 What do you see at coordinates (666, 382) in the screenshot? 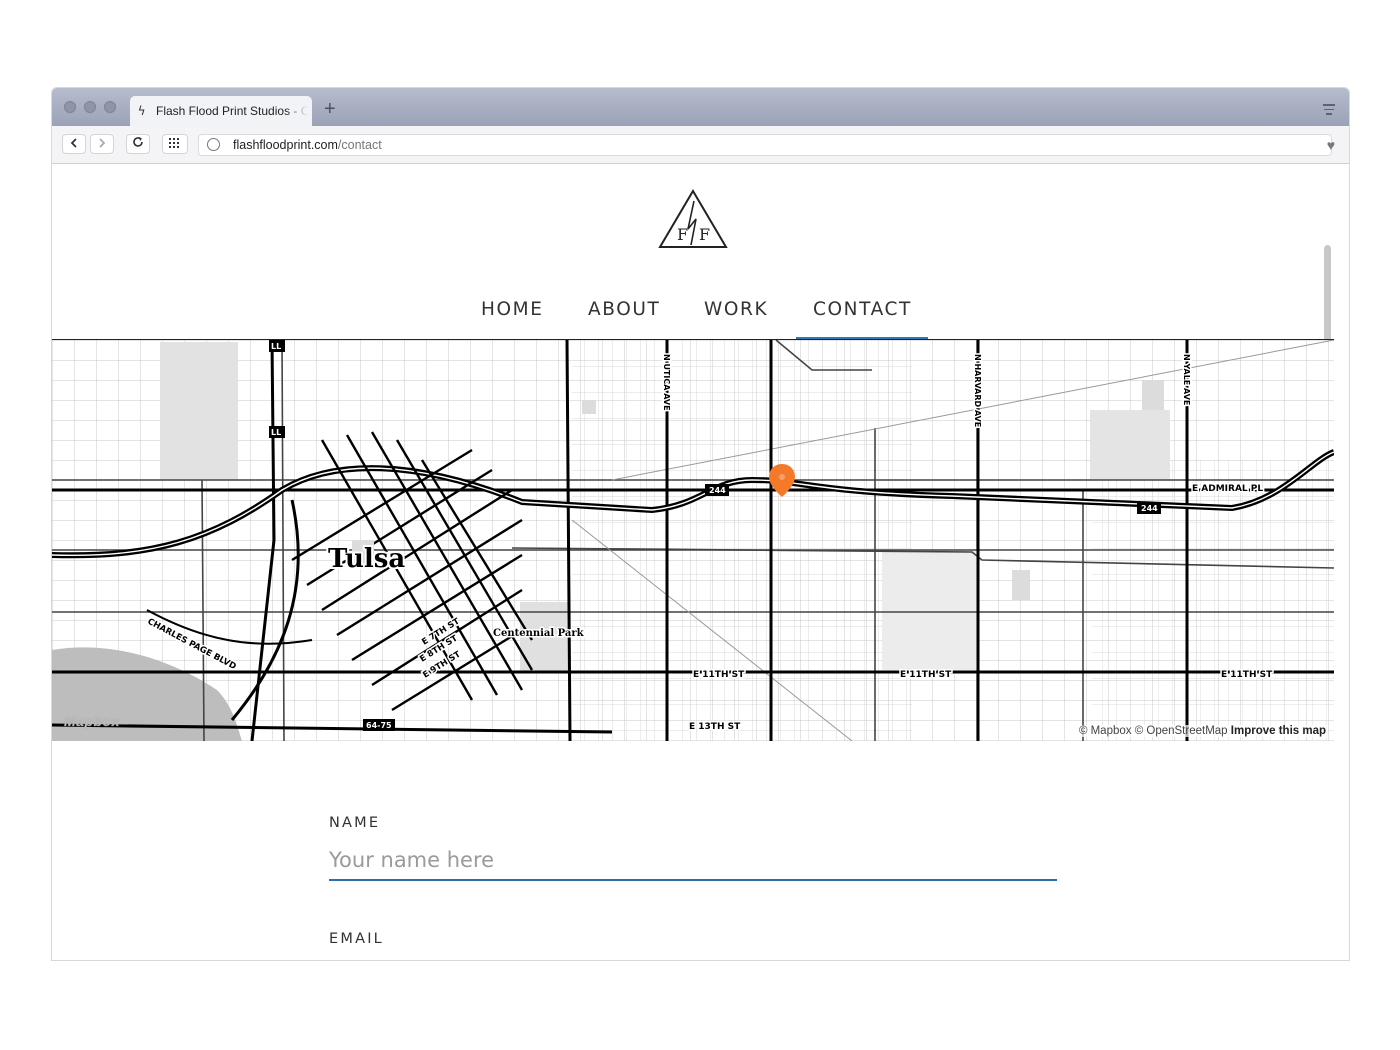
I see `map-label-utica: N UTICA AVE` at bounding box center [666, 382].